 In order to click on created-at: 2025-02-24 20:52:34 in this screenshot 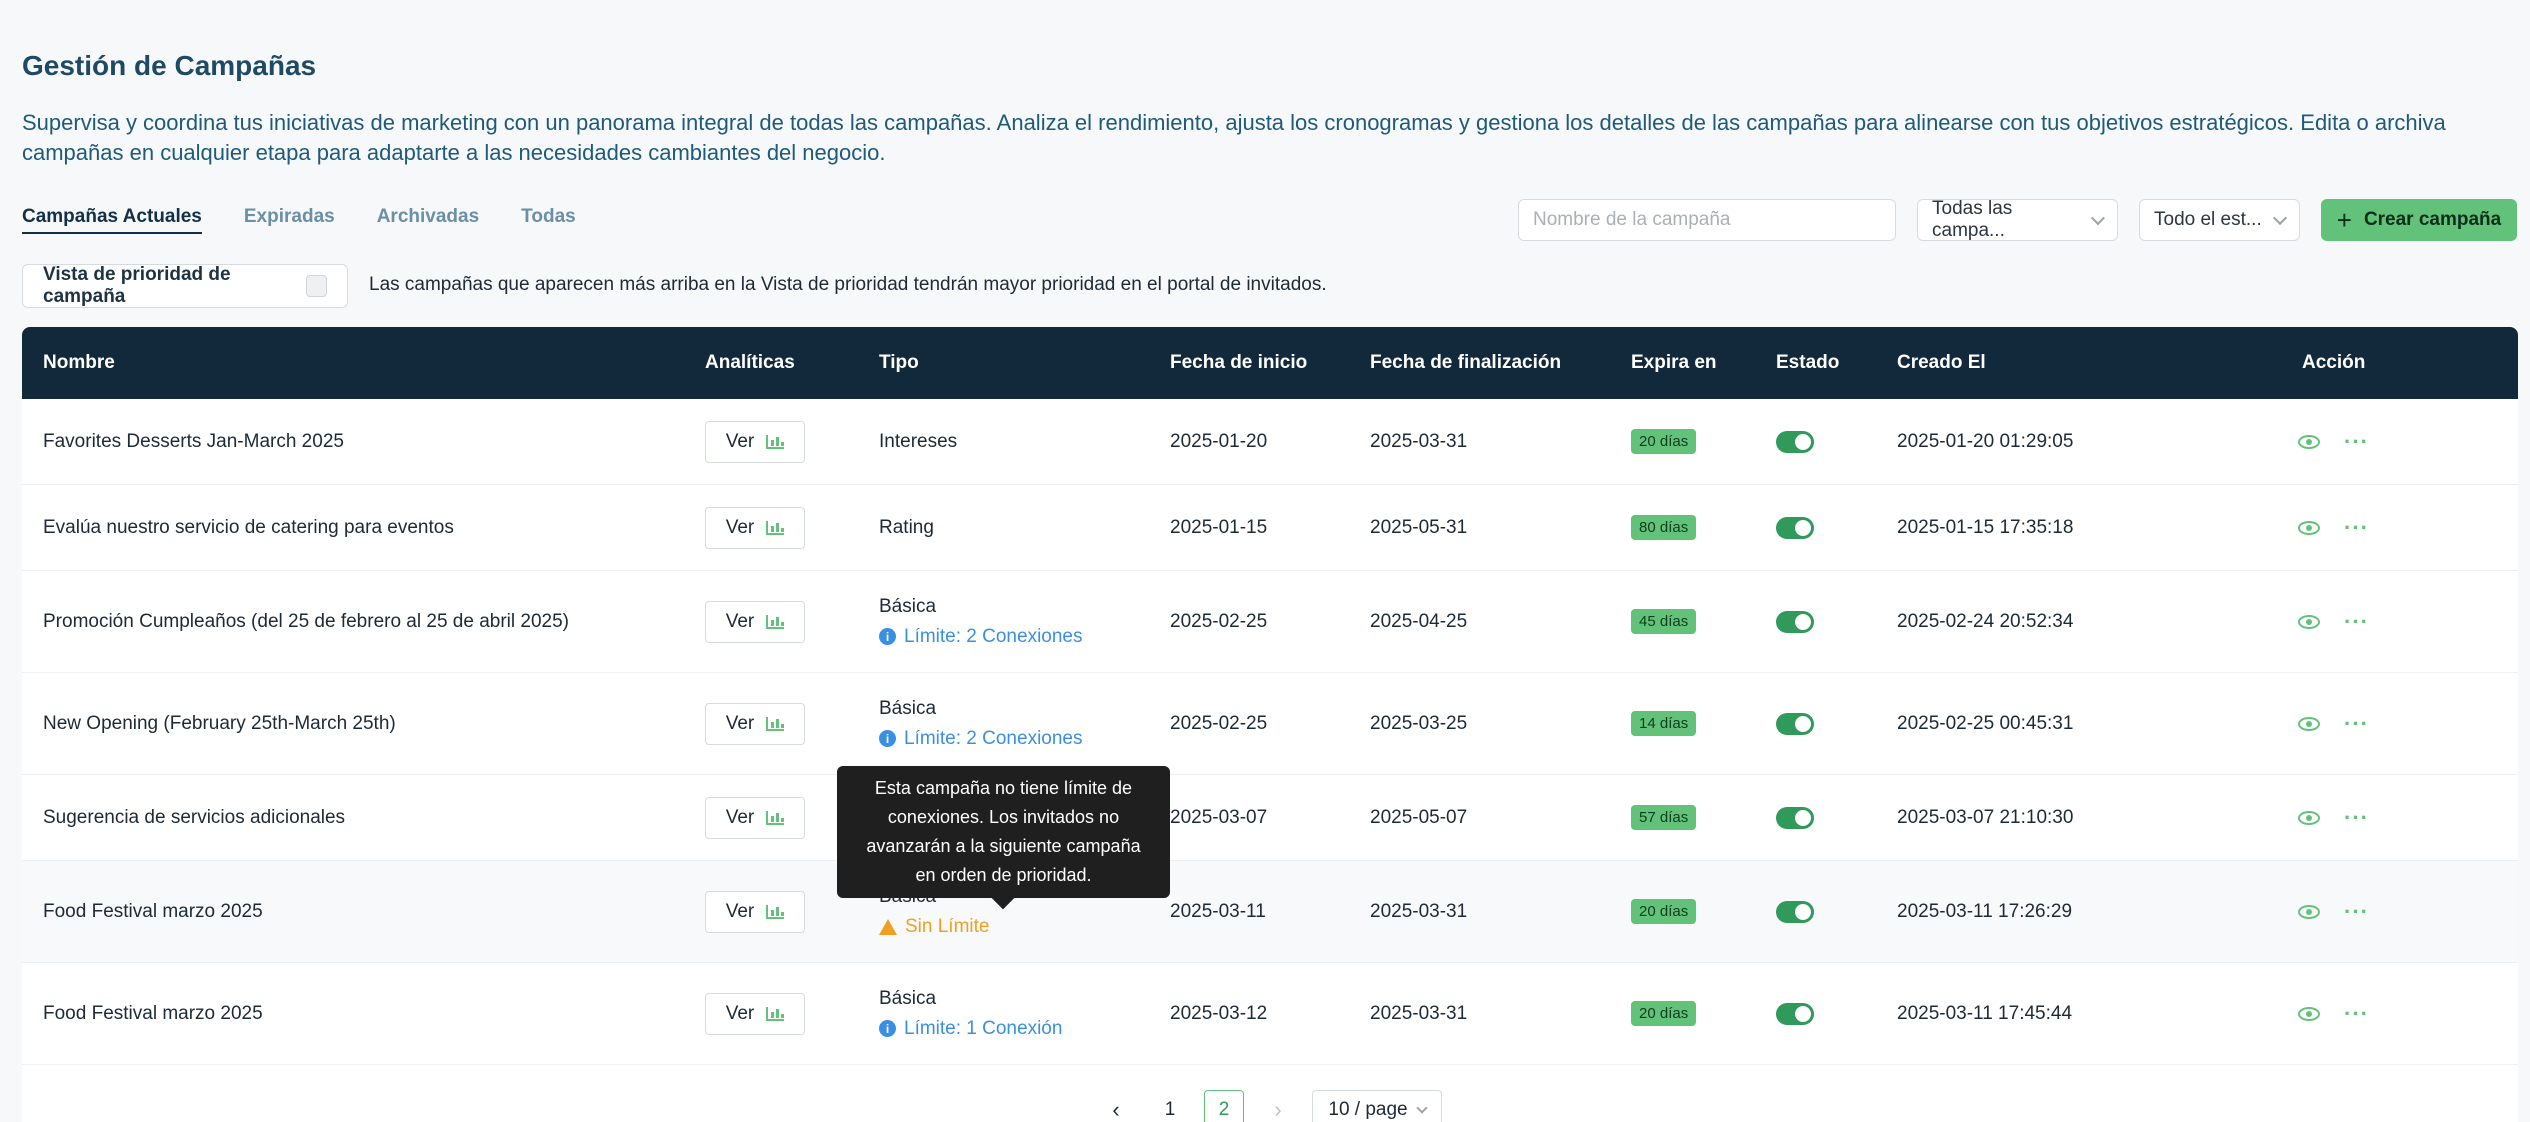, I will do `click(1985, 621)`.